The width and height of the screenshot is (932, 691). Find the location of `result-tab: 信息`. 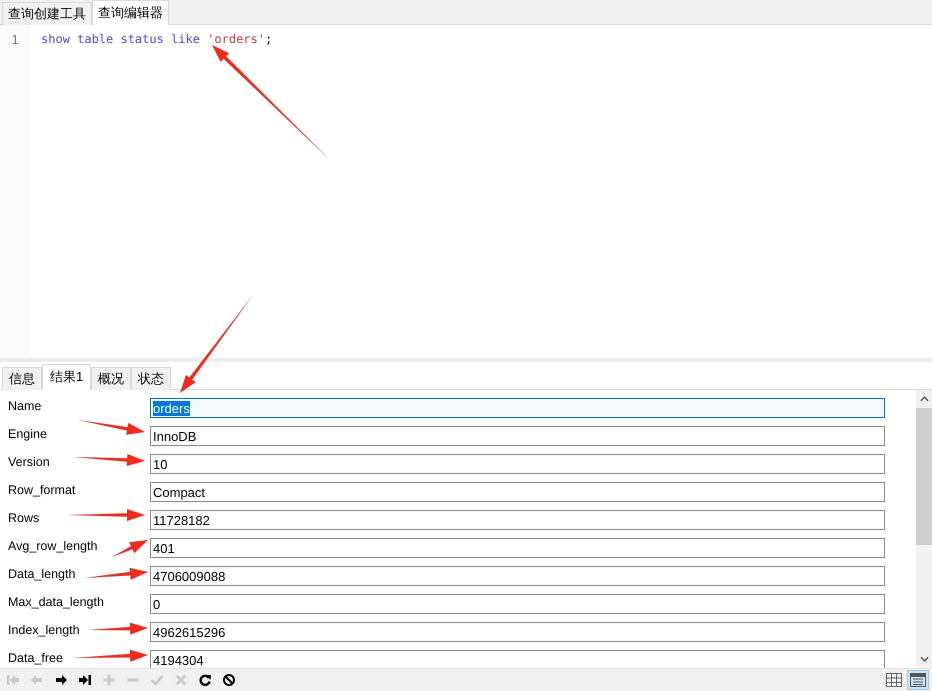

result-tab: 信息 is located at coordinates (22, 378).